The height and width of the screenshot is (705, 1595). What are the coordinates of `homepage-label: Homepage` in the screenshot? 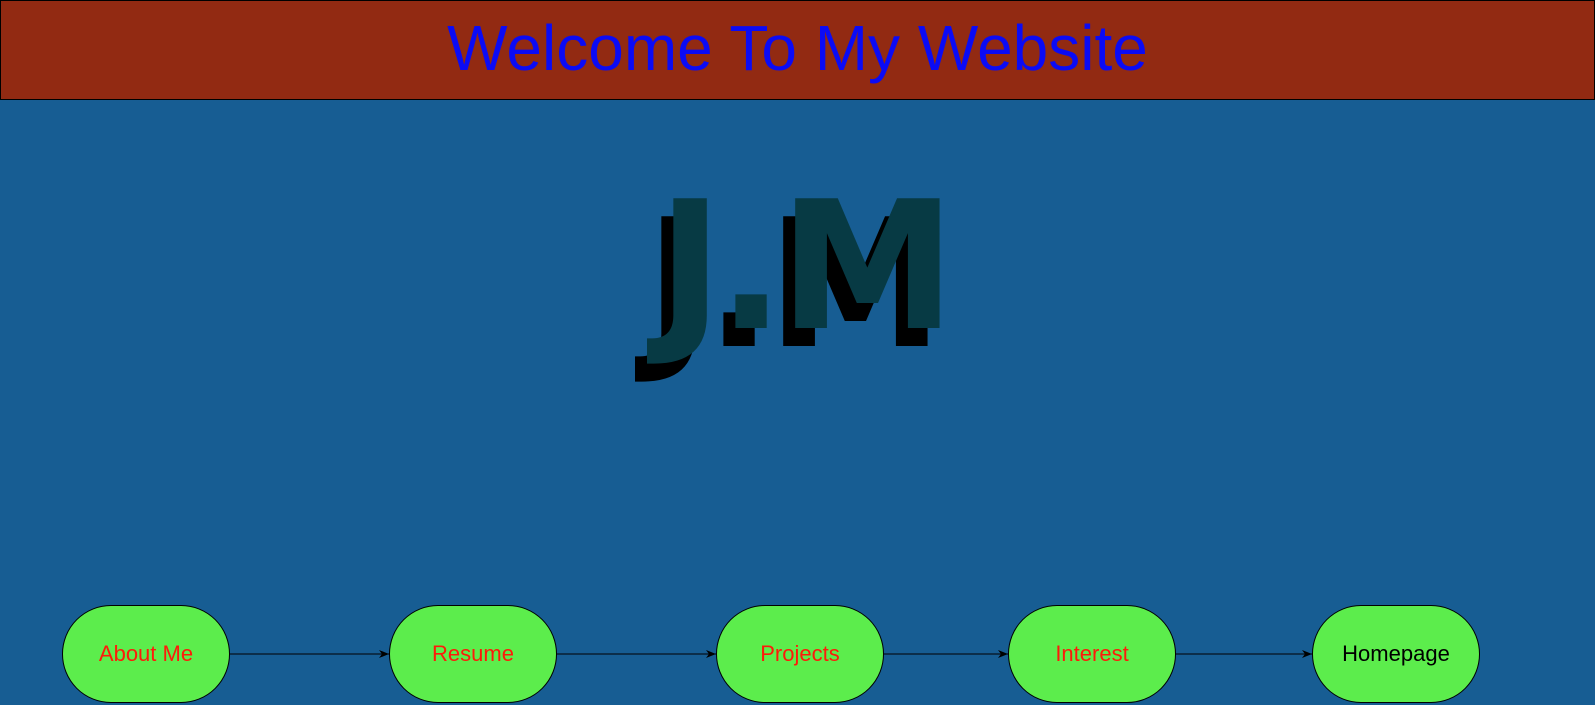 It's located at (1396, 653).